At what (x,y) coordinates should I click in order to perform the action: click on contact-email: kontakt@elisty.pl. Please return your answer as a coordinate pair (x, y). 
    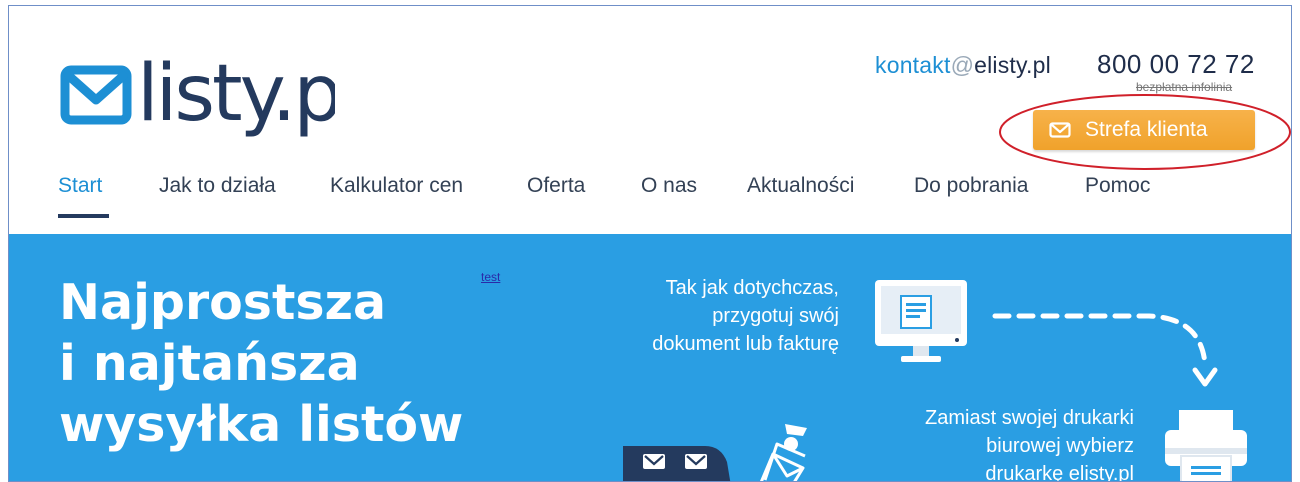
    Looking at the image, I should click on (963, 65).